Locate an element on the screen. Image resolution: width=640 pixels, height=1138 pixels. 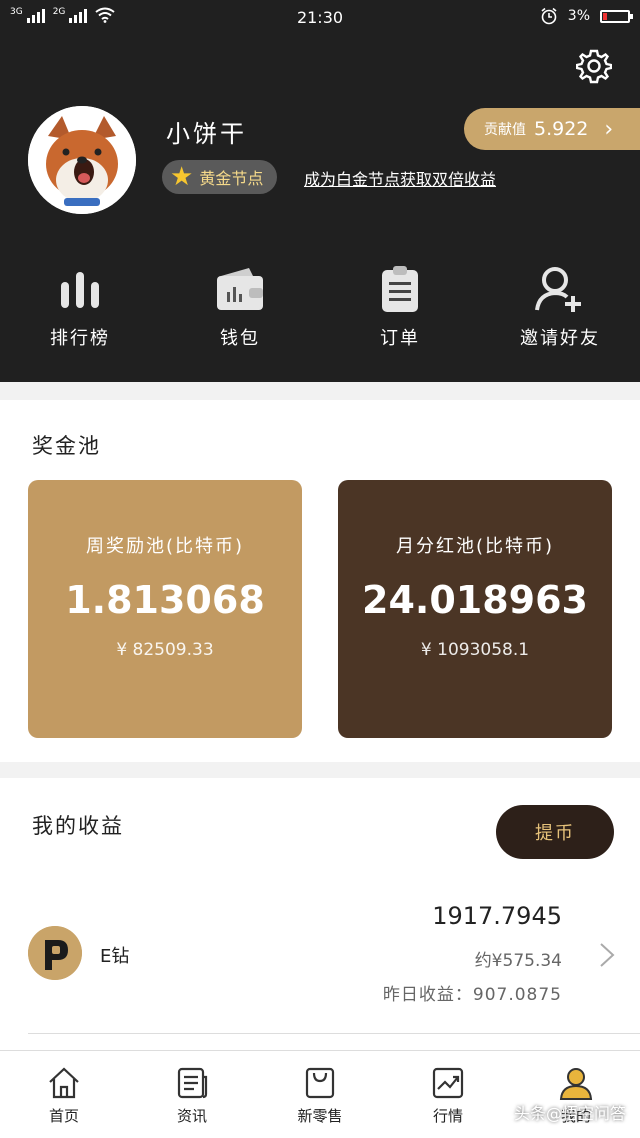
tab-market: 行情 is located at coordinates (448, 1094).